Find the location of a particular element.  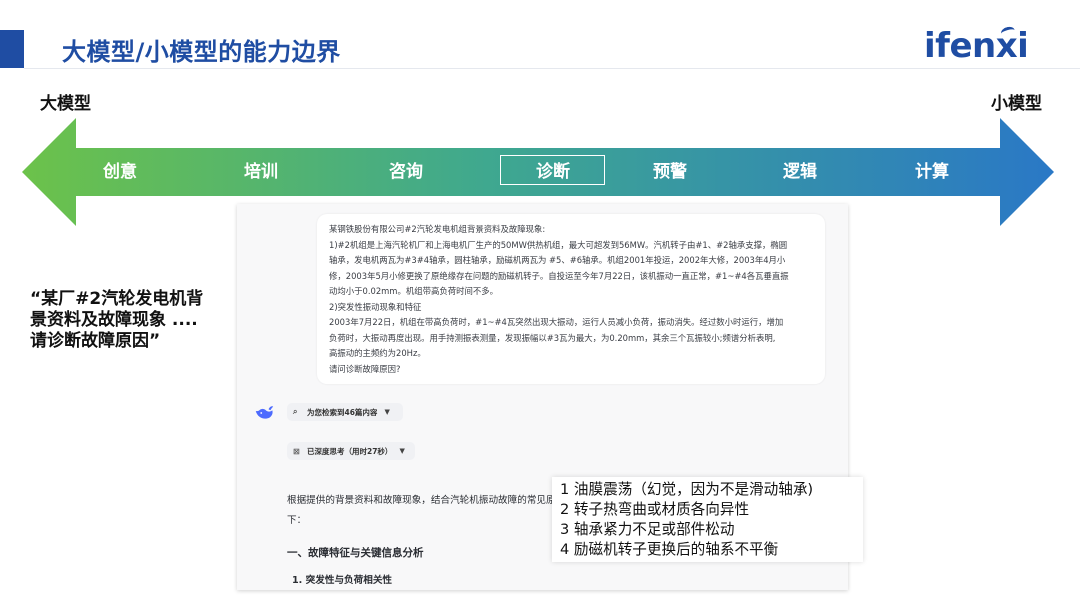

deep-thinking-label: 已深度思考（用时27秒） is located at coordinates (350, 451).